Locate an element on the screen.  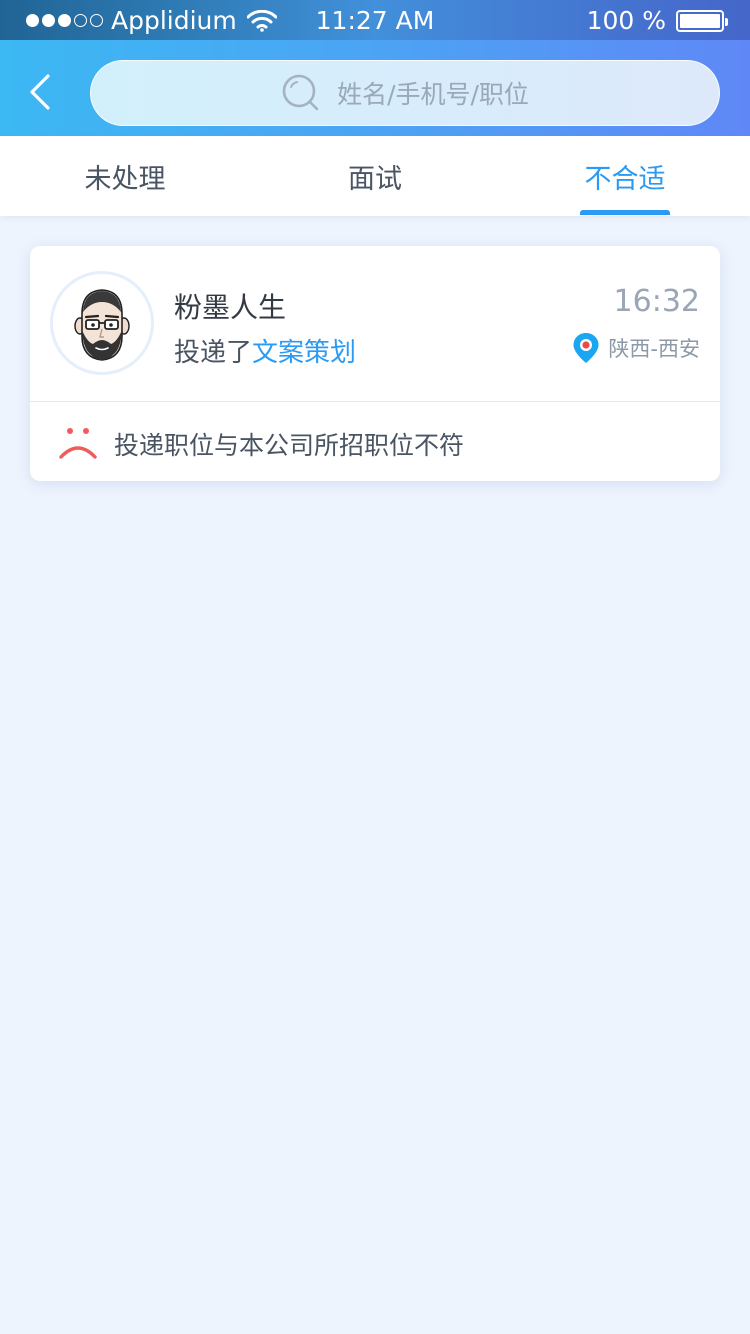
search-input: 姓名/手机号/职位 is located at coordinates (405, 93).